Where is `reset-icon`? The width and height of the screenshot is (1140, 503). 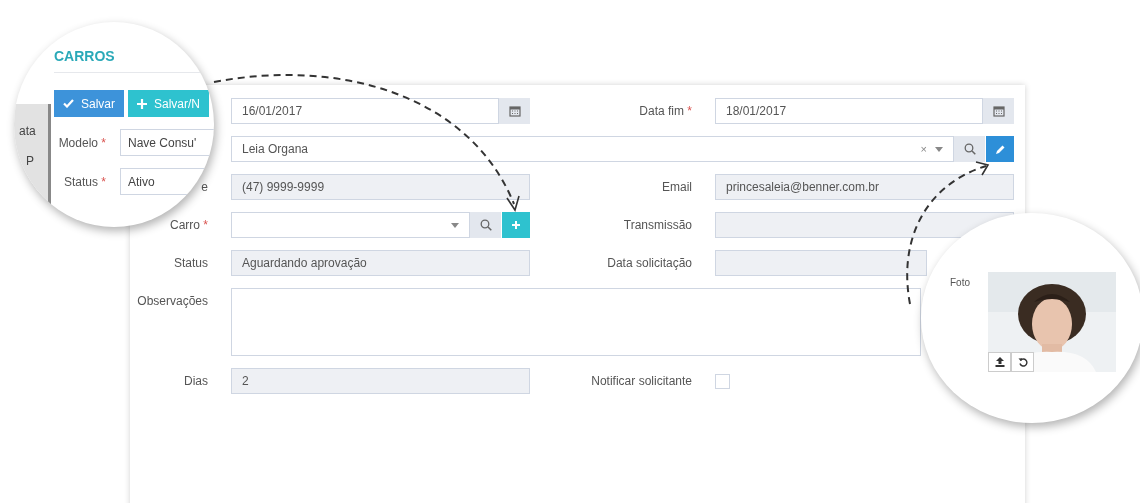
reset-icon is located at coordinates (1022, 362).